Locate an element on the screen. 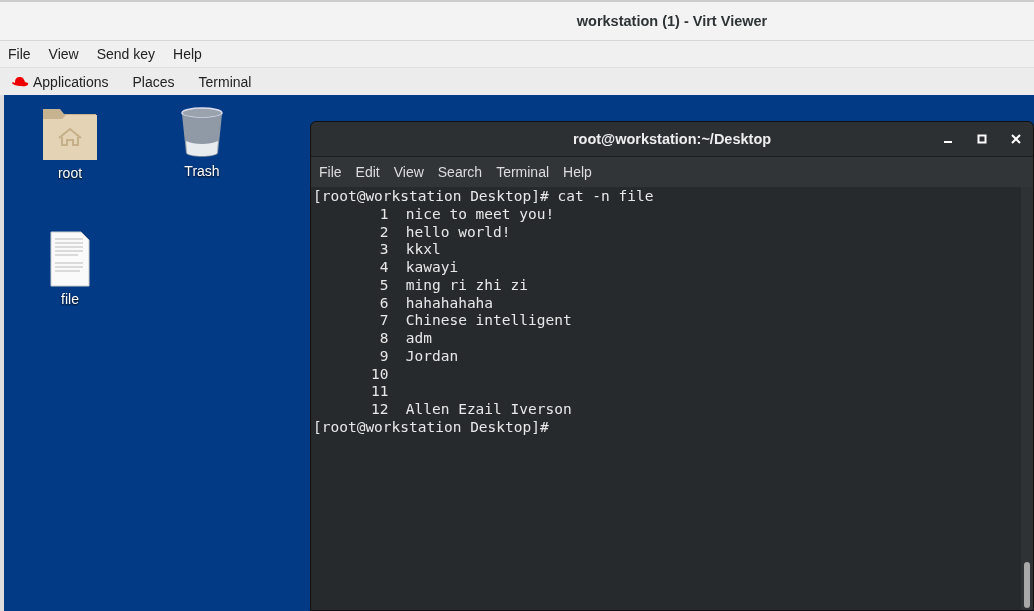 This screenshot has height=611, width=1034. panel-menu-item: Applications is located at coordinates (71, 81).